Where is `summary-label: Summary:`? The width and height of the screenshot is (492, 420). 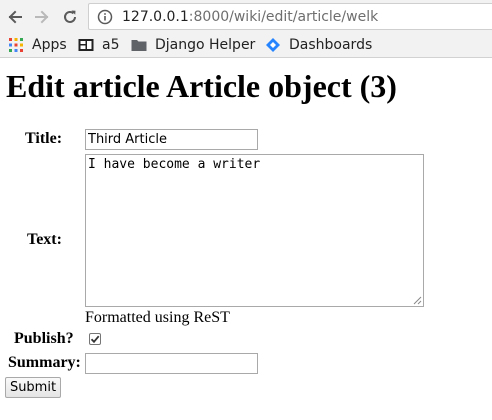
summary-label: Summary: is located at coordinates (44, 362).